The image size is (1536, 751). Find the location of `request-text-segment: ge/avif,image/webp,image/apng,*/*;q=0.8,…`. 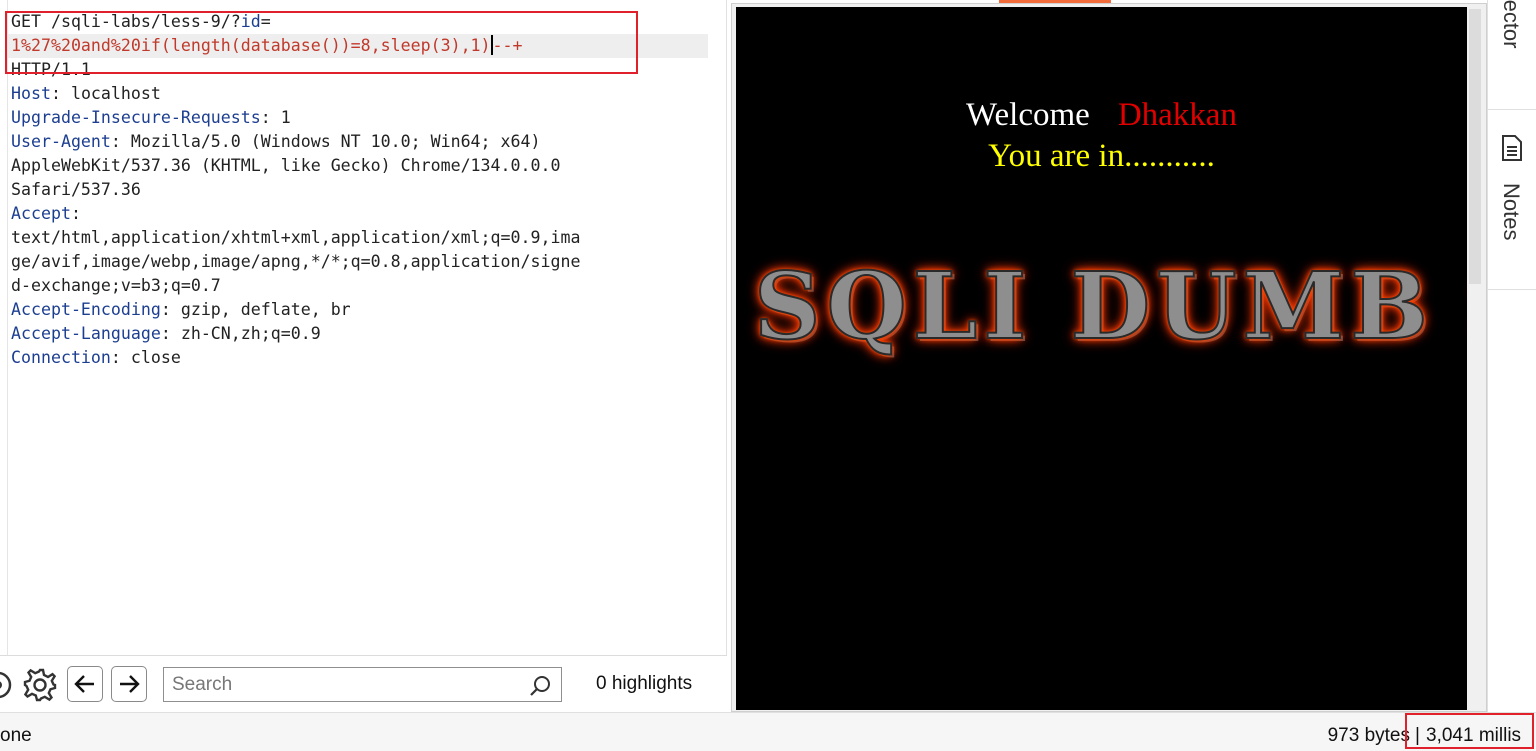

request-text-segment: ge/avif,image/webp,image/apng,*/*;q=0.8,… is located at coordinates (296, 261).